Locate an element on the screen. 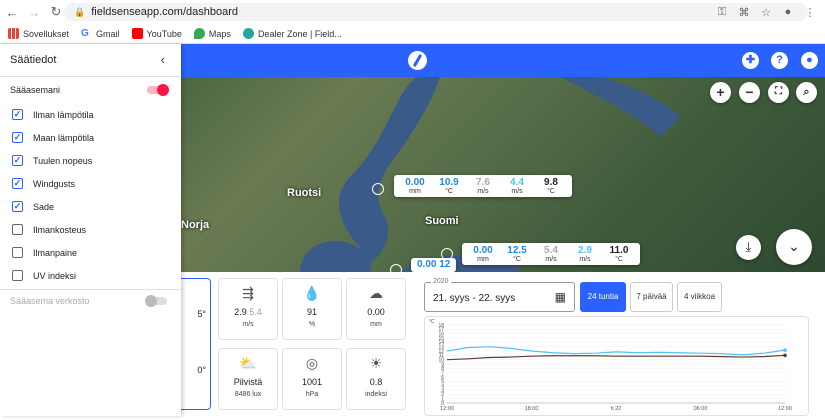 The width and height of the screenshot is (825, 420). popup-value: 0.00 12 is located at coordinates (434, 264).